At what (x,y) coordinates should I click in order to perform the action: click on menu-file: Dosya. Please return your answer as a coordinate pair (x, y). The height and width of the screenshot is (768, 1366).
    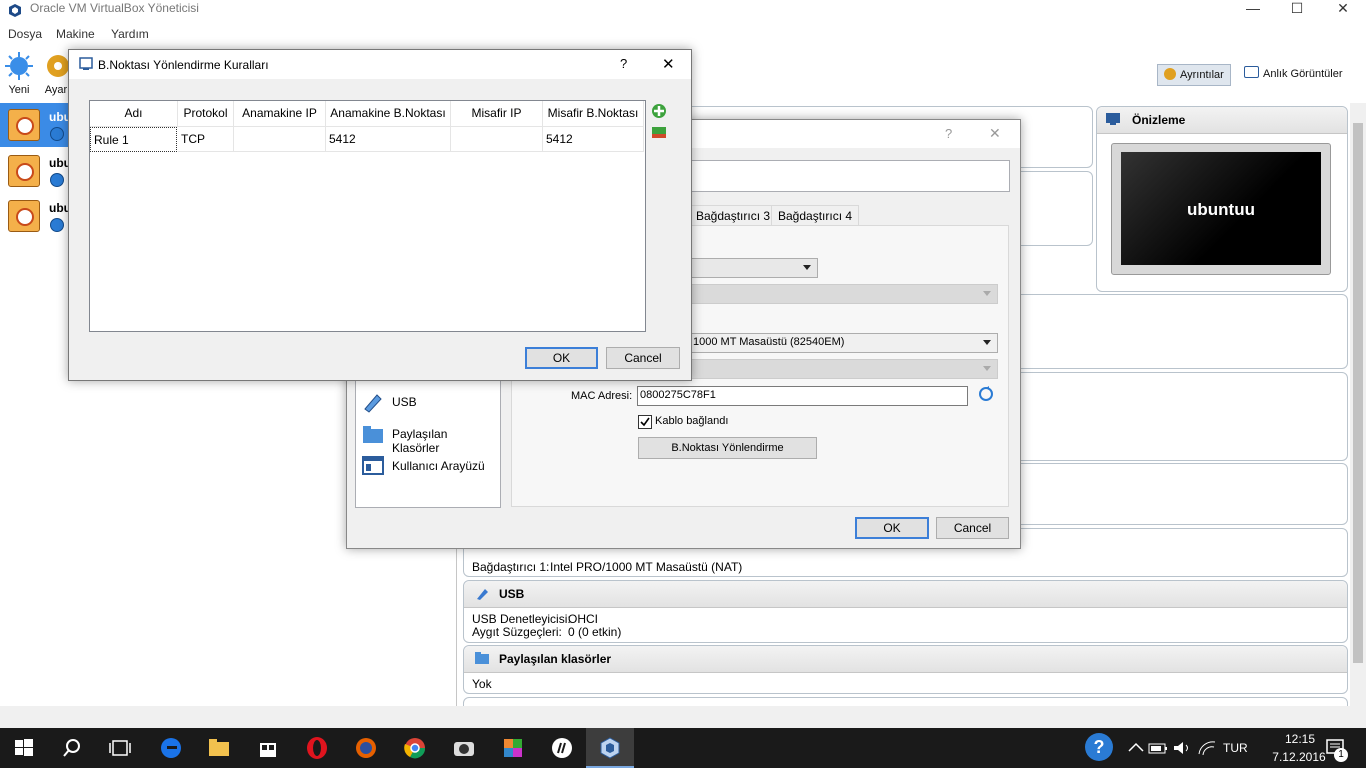
    Looking at the image, I should click on (25, 34).